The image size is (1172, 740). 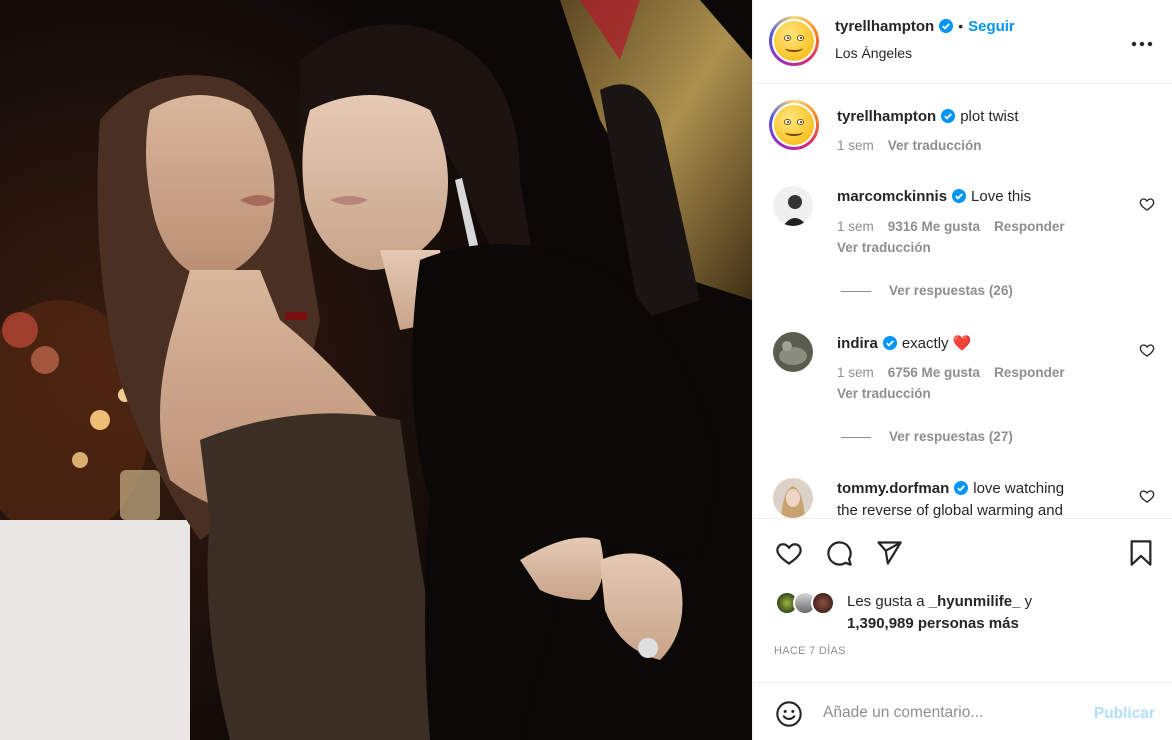 What do you see at coordinates (886, 116) in the screenshot?
I see `caption-username: tyrellhampton` at bounding box center [886, 116].